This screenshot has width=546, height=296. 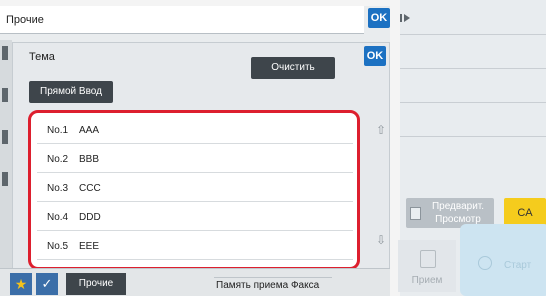 I want to click on receive-button: Прием, so click(x=427, y=266).